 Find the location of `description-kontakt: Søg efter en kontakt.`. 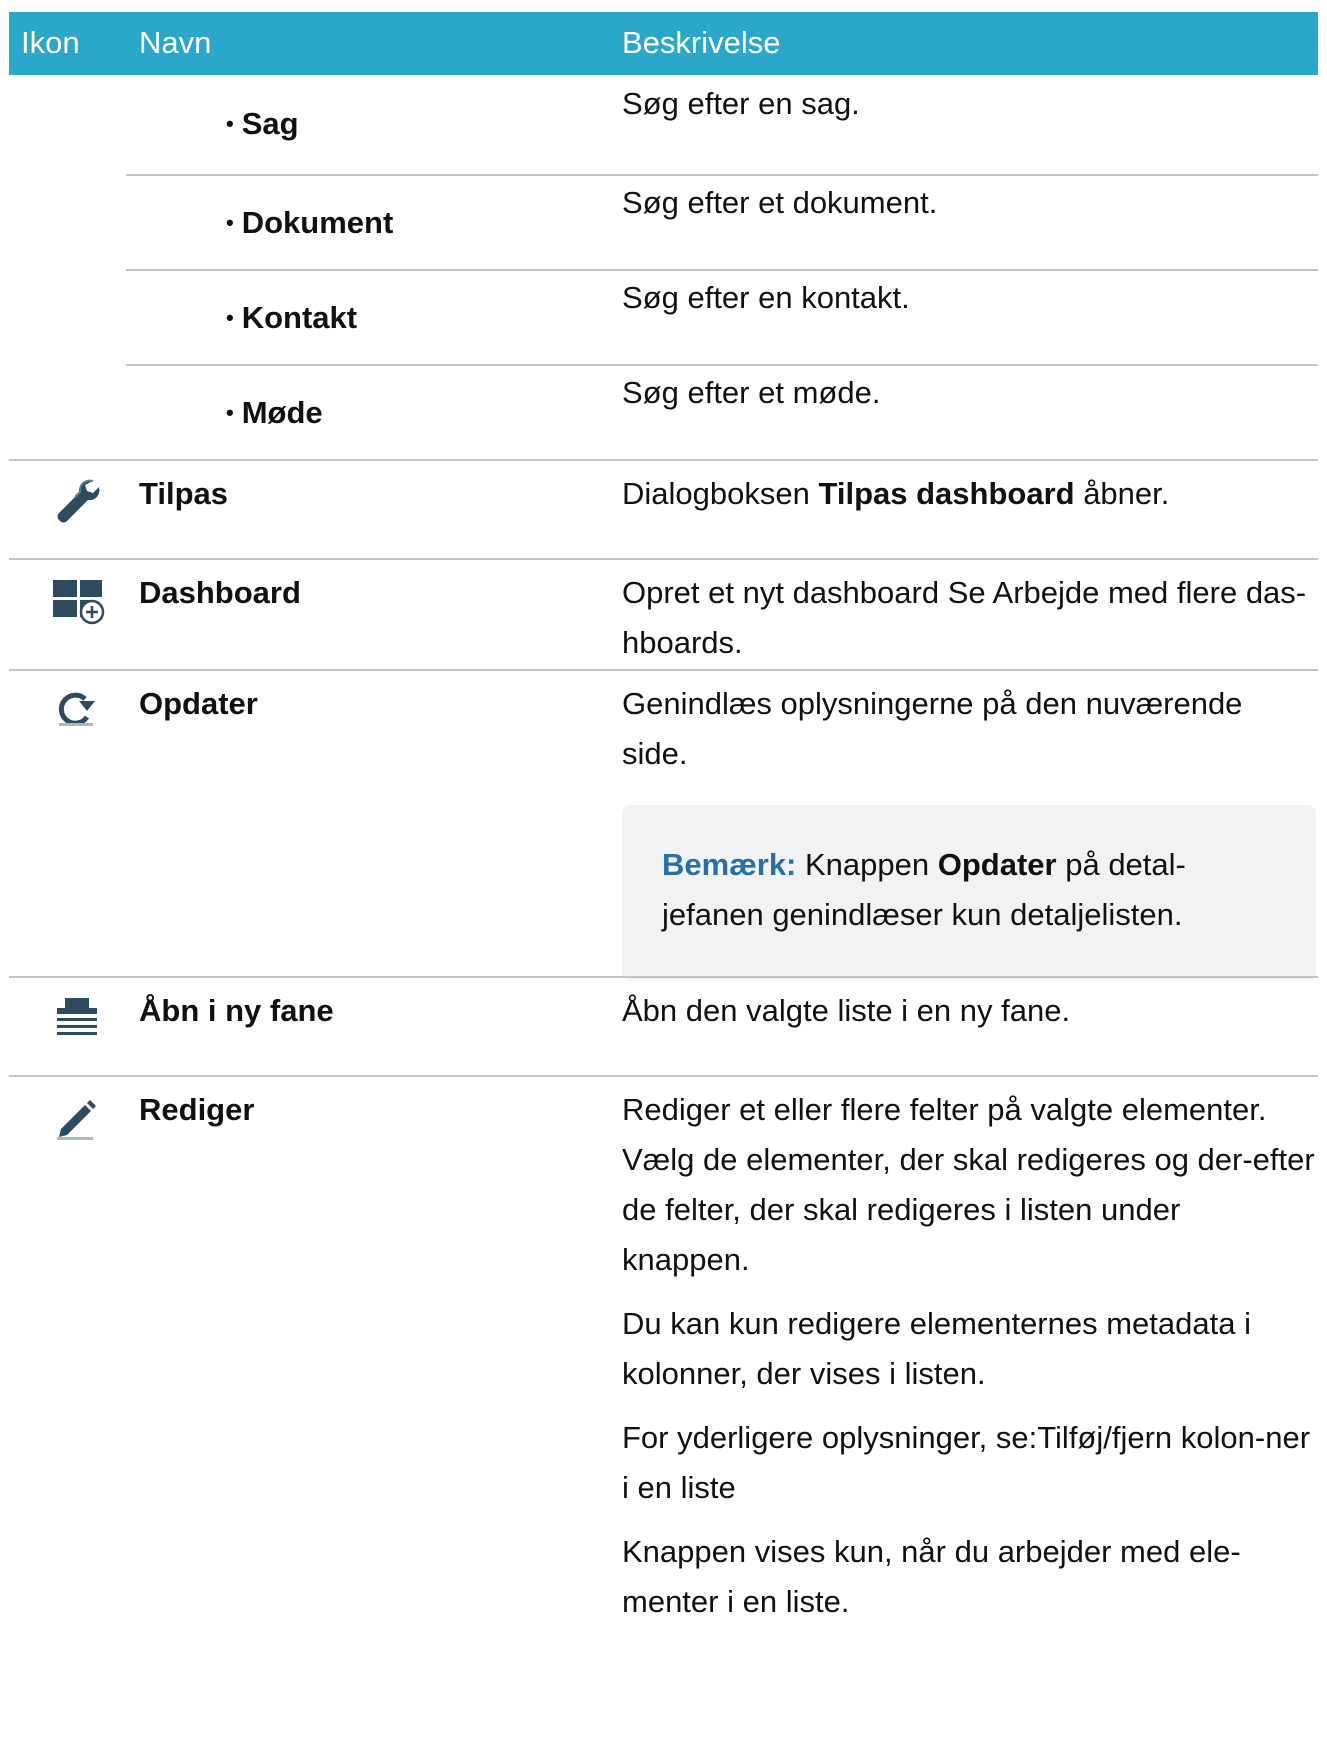

description-kontakt: Søg efter en kontakt. is located at coordinates (766, 297).